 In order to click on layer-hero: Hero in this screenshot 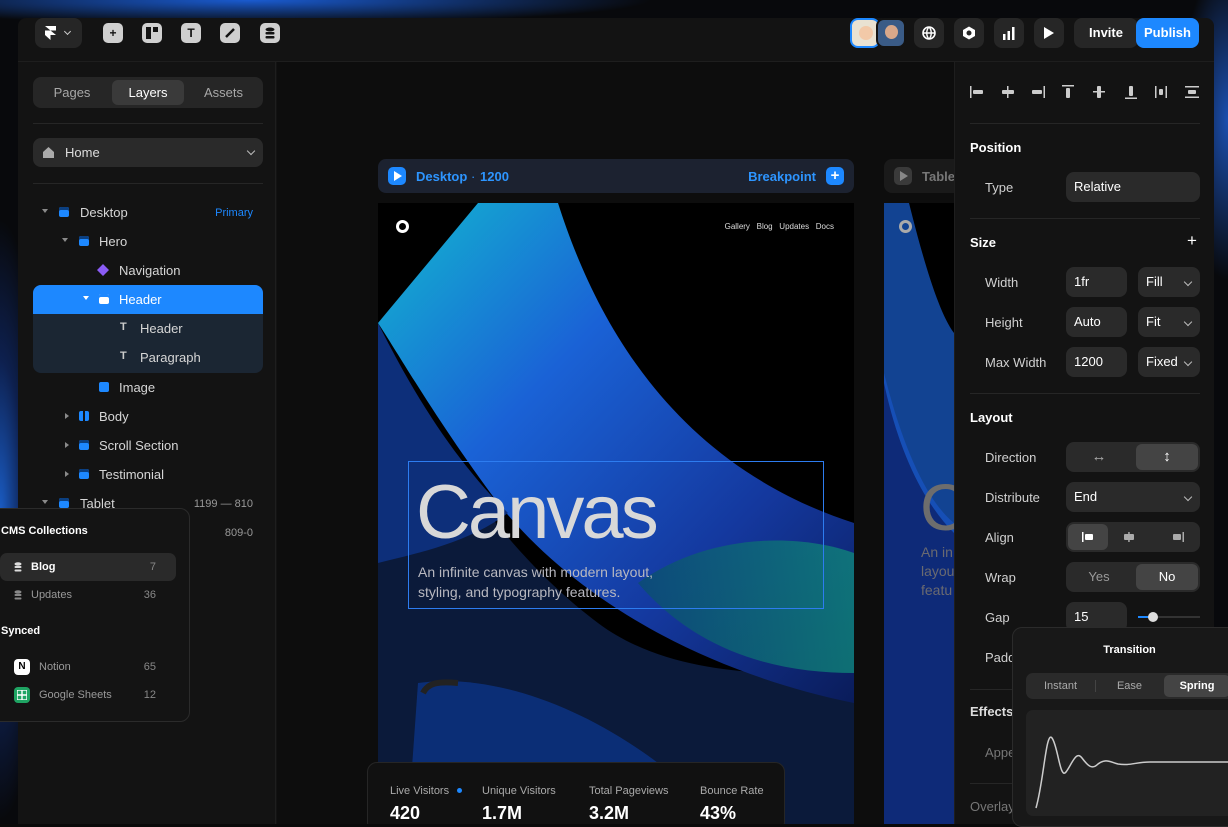, I will do `click(148, 241)`.